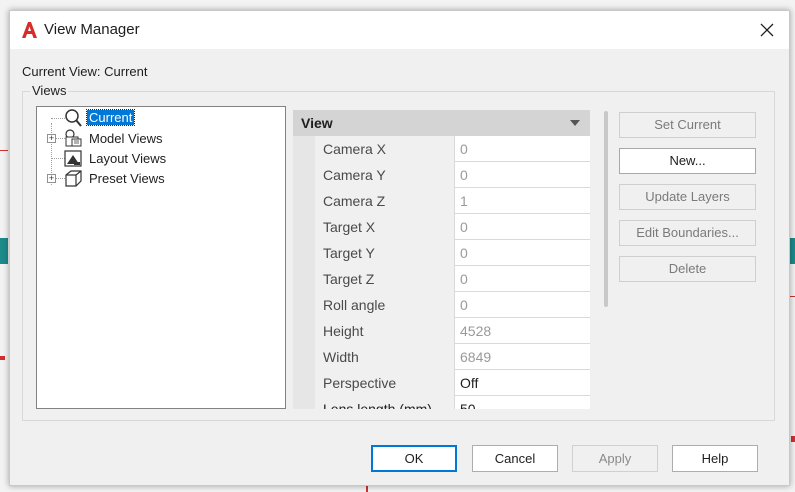  I want to click on property-value: Off, so click(469, 383).